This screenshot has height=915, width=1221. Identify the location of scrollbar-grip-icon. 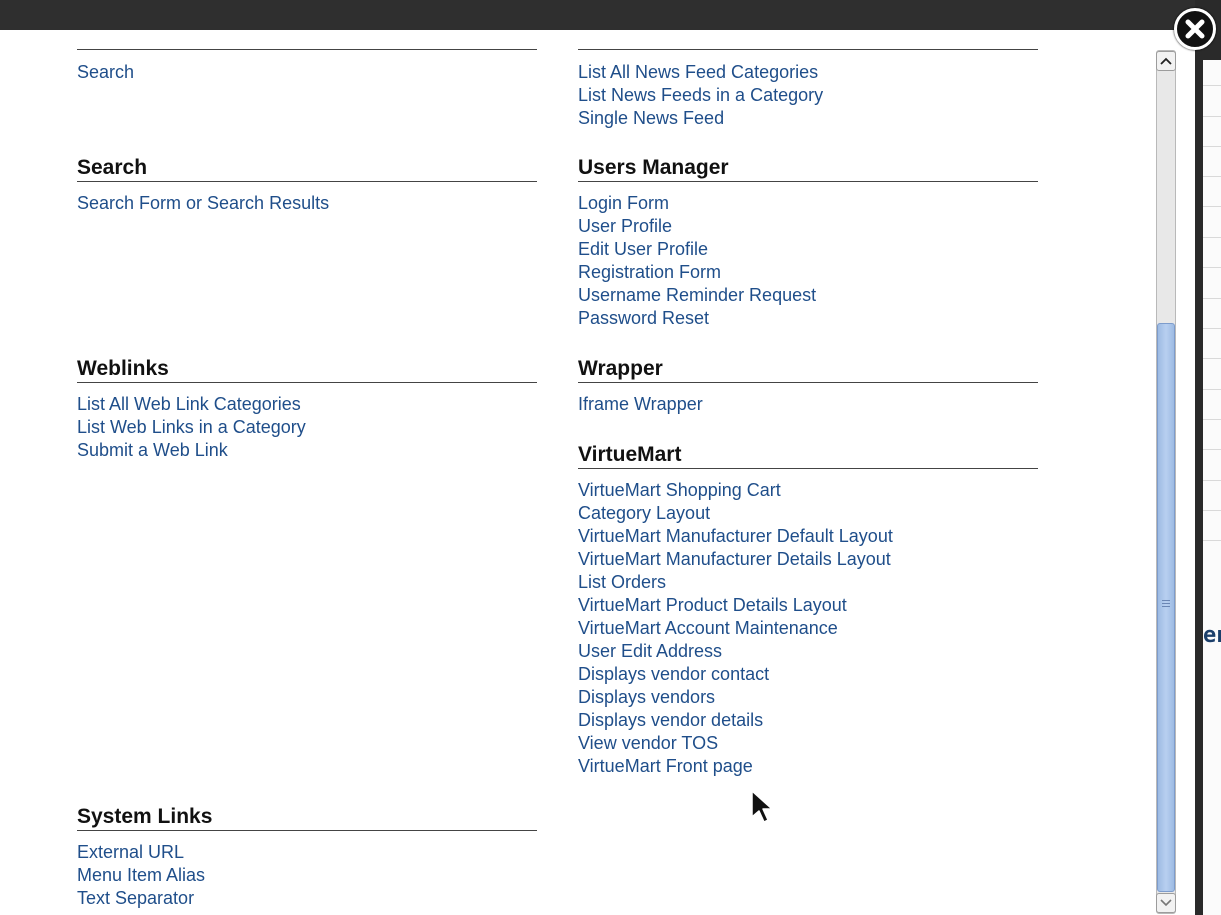
(1166, 604).